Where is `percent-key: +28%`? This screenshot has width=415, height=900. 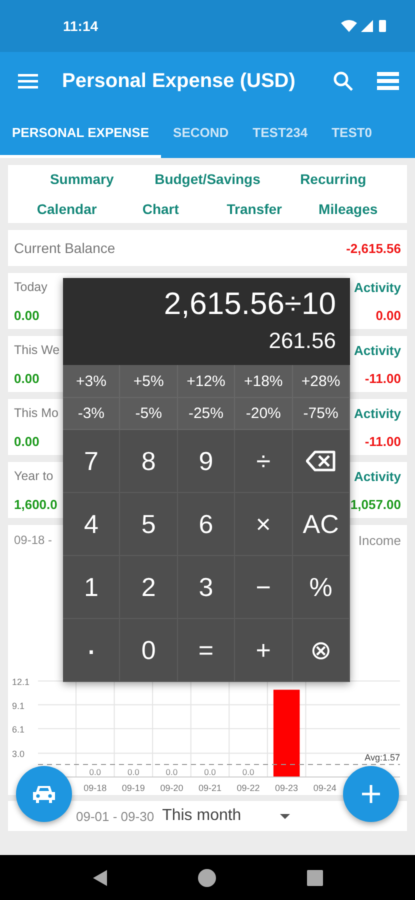 percent-key: +28% is located at coordinates (321, 381).